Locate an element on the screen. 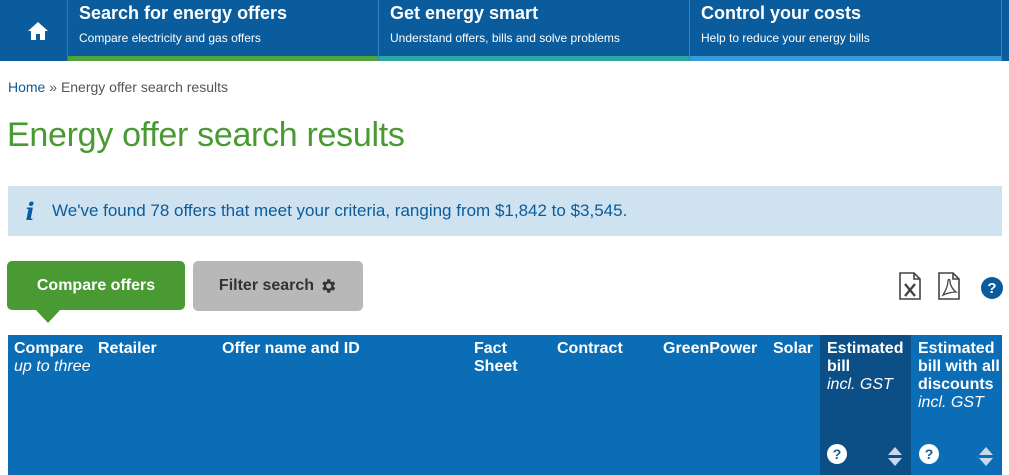  help-icon: ? is located at coordinates (992, 288).